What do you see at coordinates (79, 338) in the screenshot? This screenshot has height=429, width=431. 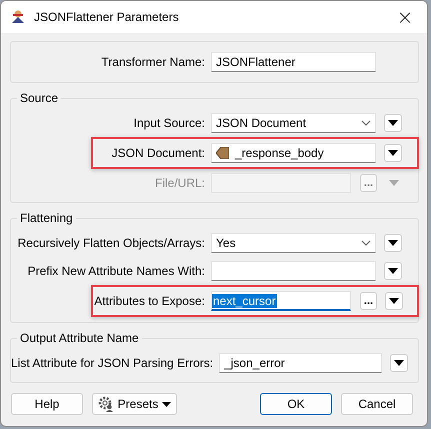 I see `group-title: Output Attribute Name` at bounding box center [79, 338].